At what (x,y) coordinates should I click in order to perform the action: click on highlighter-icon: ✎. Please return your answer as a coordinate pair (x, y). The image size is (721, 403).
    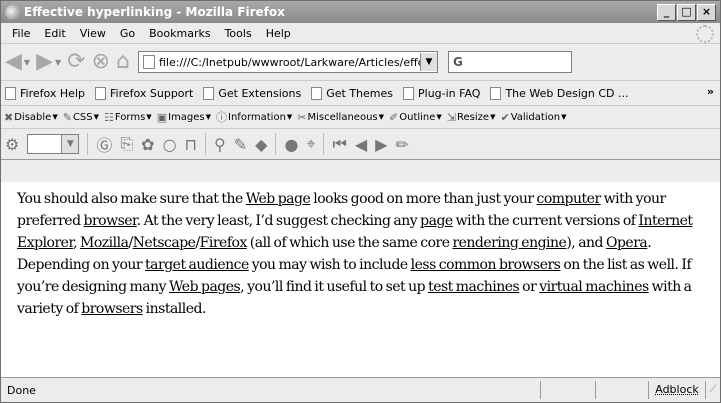
    Looking at the image, I should click on (240, 144).